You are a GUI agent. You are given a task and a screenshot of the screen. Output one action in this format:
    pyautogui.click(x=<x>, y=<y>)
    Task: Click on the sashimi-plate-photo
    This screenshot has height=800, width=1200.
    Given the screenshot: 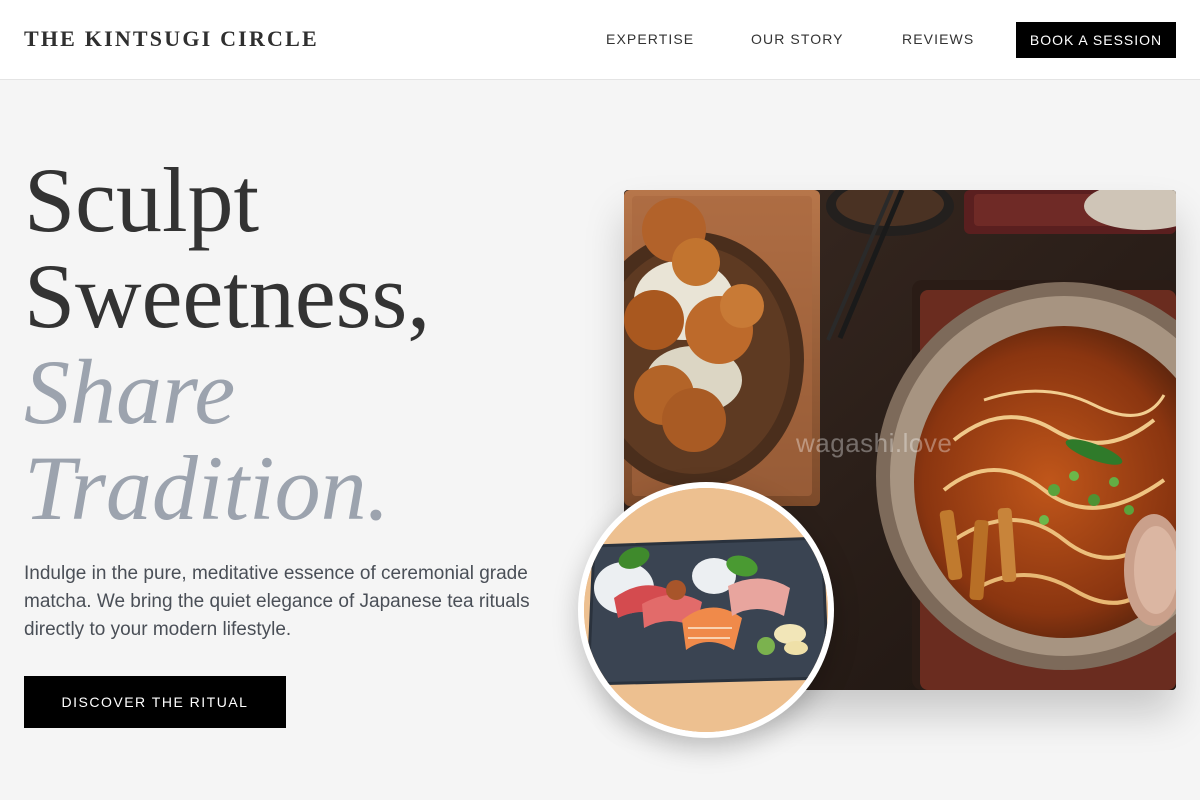 What is the action you would take?
    pyautogui.click(x=706, y=610)
    